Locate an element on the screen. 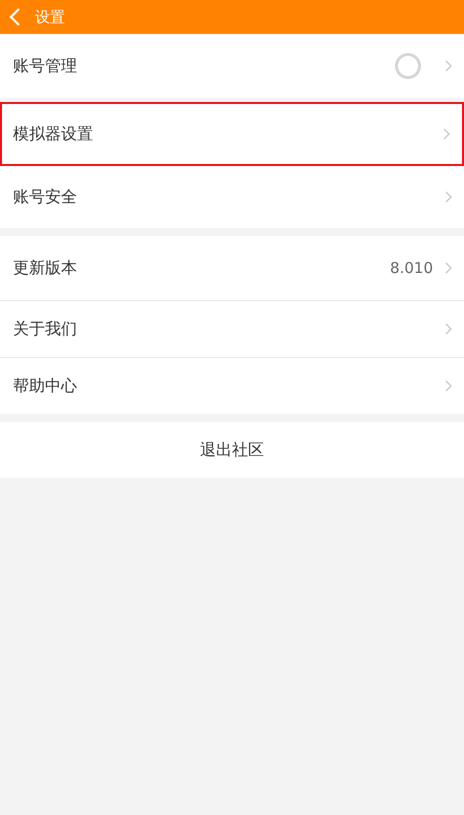 The image size is (464, 815). logout-button: 退出社区 is located at coordinates (232, 450).